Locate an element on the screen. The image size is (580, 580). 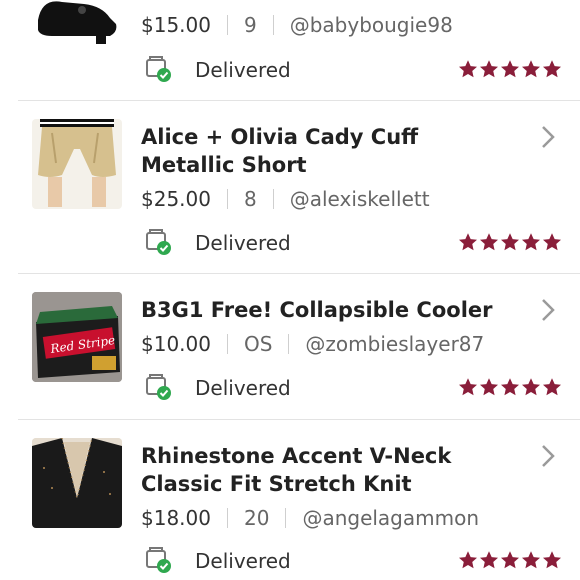
order-price: $25.00 is located at coordinates (176, 199).